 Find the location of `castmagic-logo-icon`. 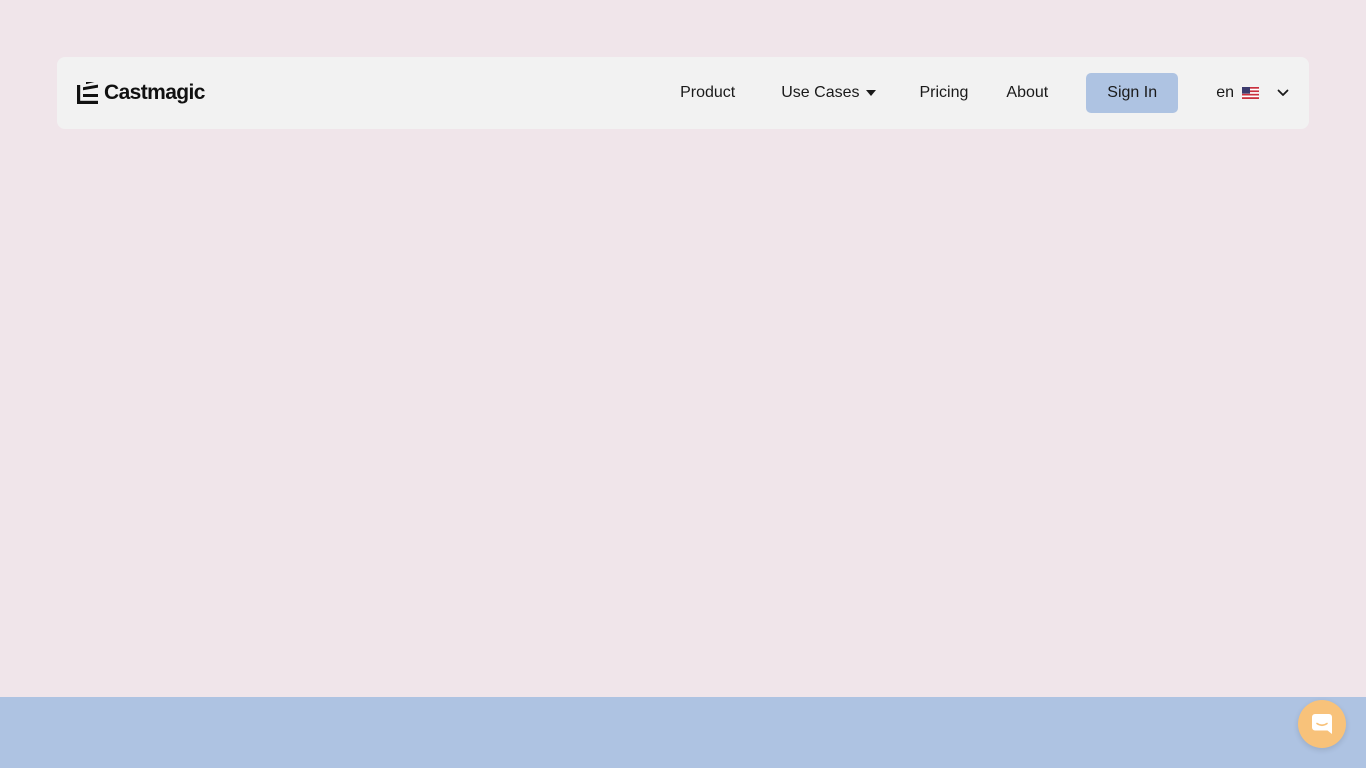

castmagic-logo-icon is located at coordinates (87, 92).